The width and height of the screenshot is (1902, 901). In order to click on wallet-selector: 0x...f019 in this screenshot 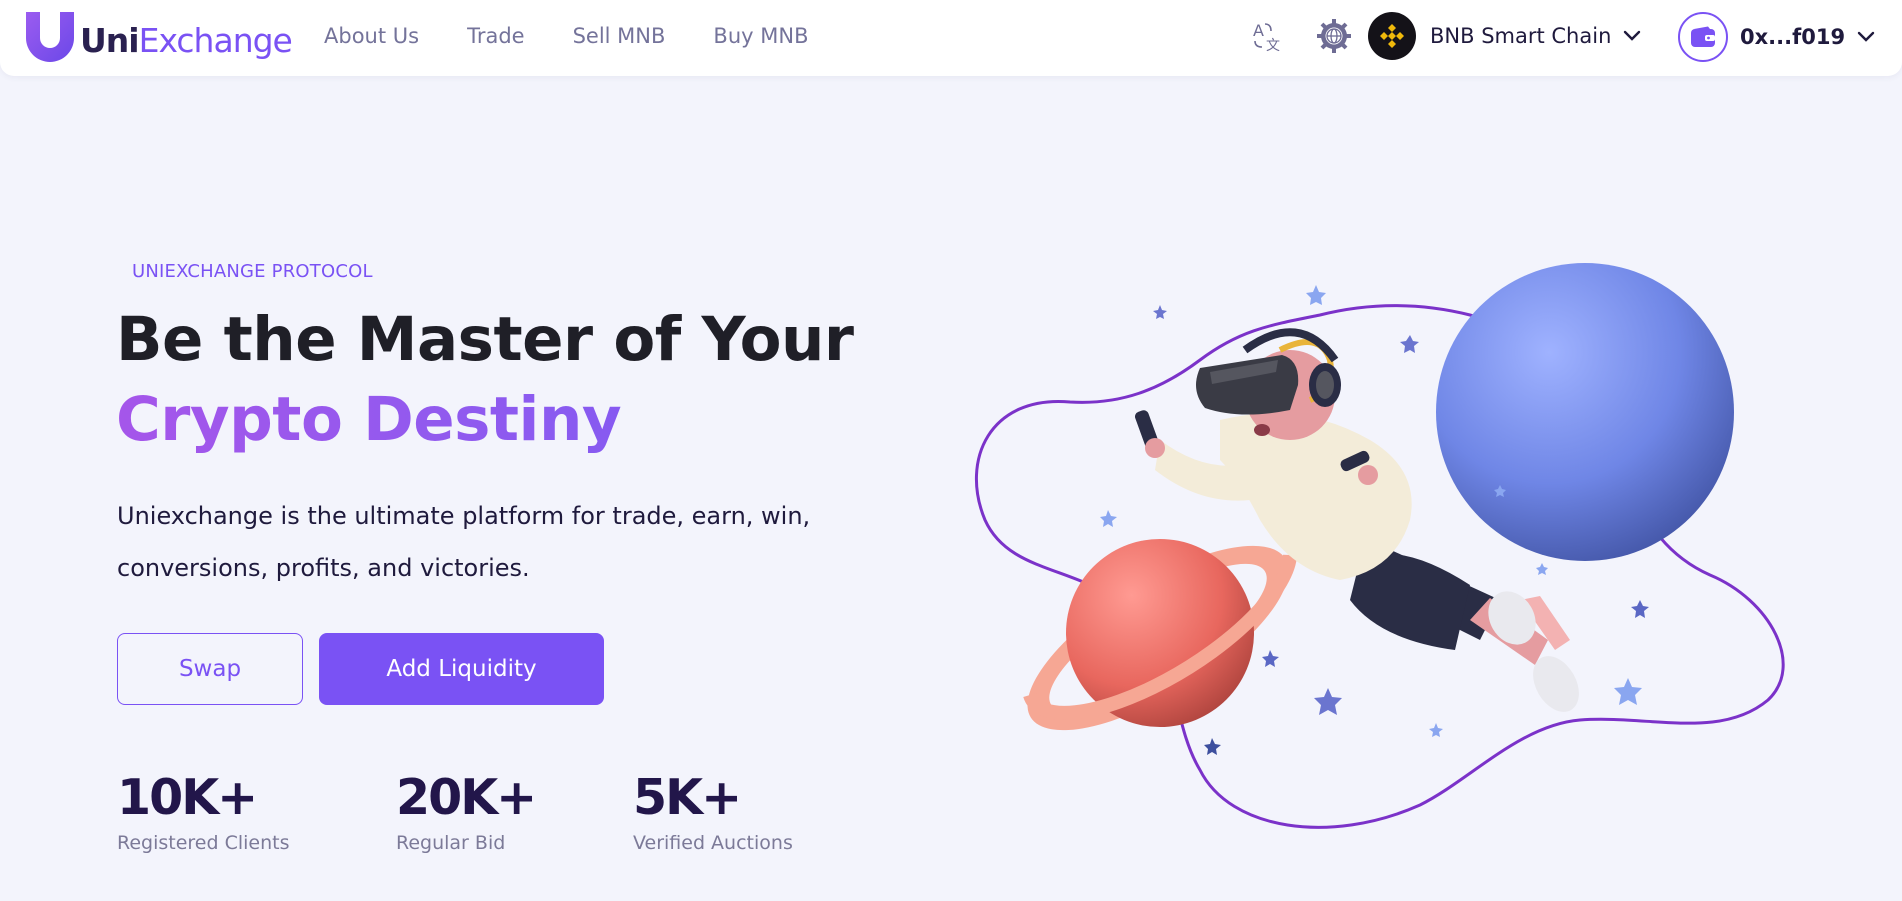, I will do `click(1776, 37)`.